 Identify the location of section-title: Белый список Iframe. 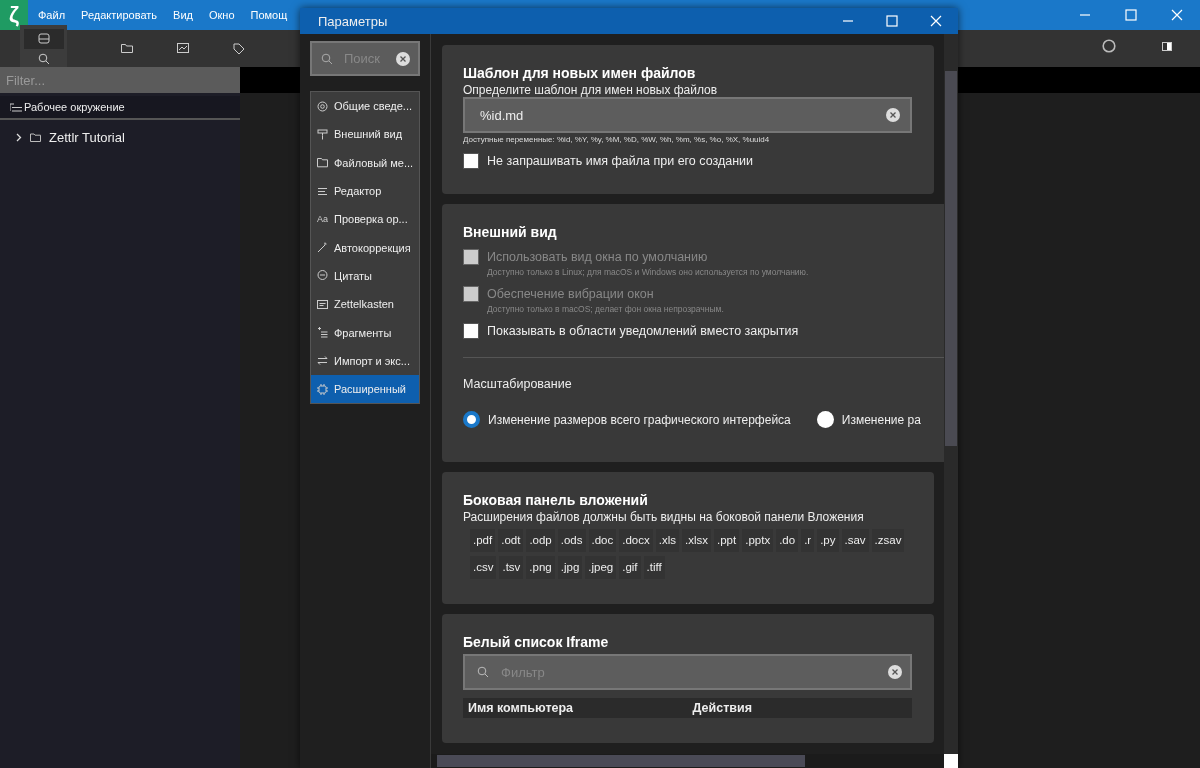
(536, 642).